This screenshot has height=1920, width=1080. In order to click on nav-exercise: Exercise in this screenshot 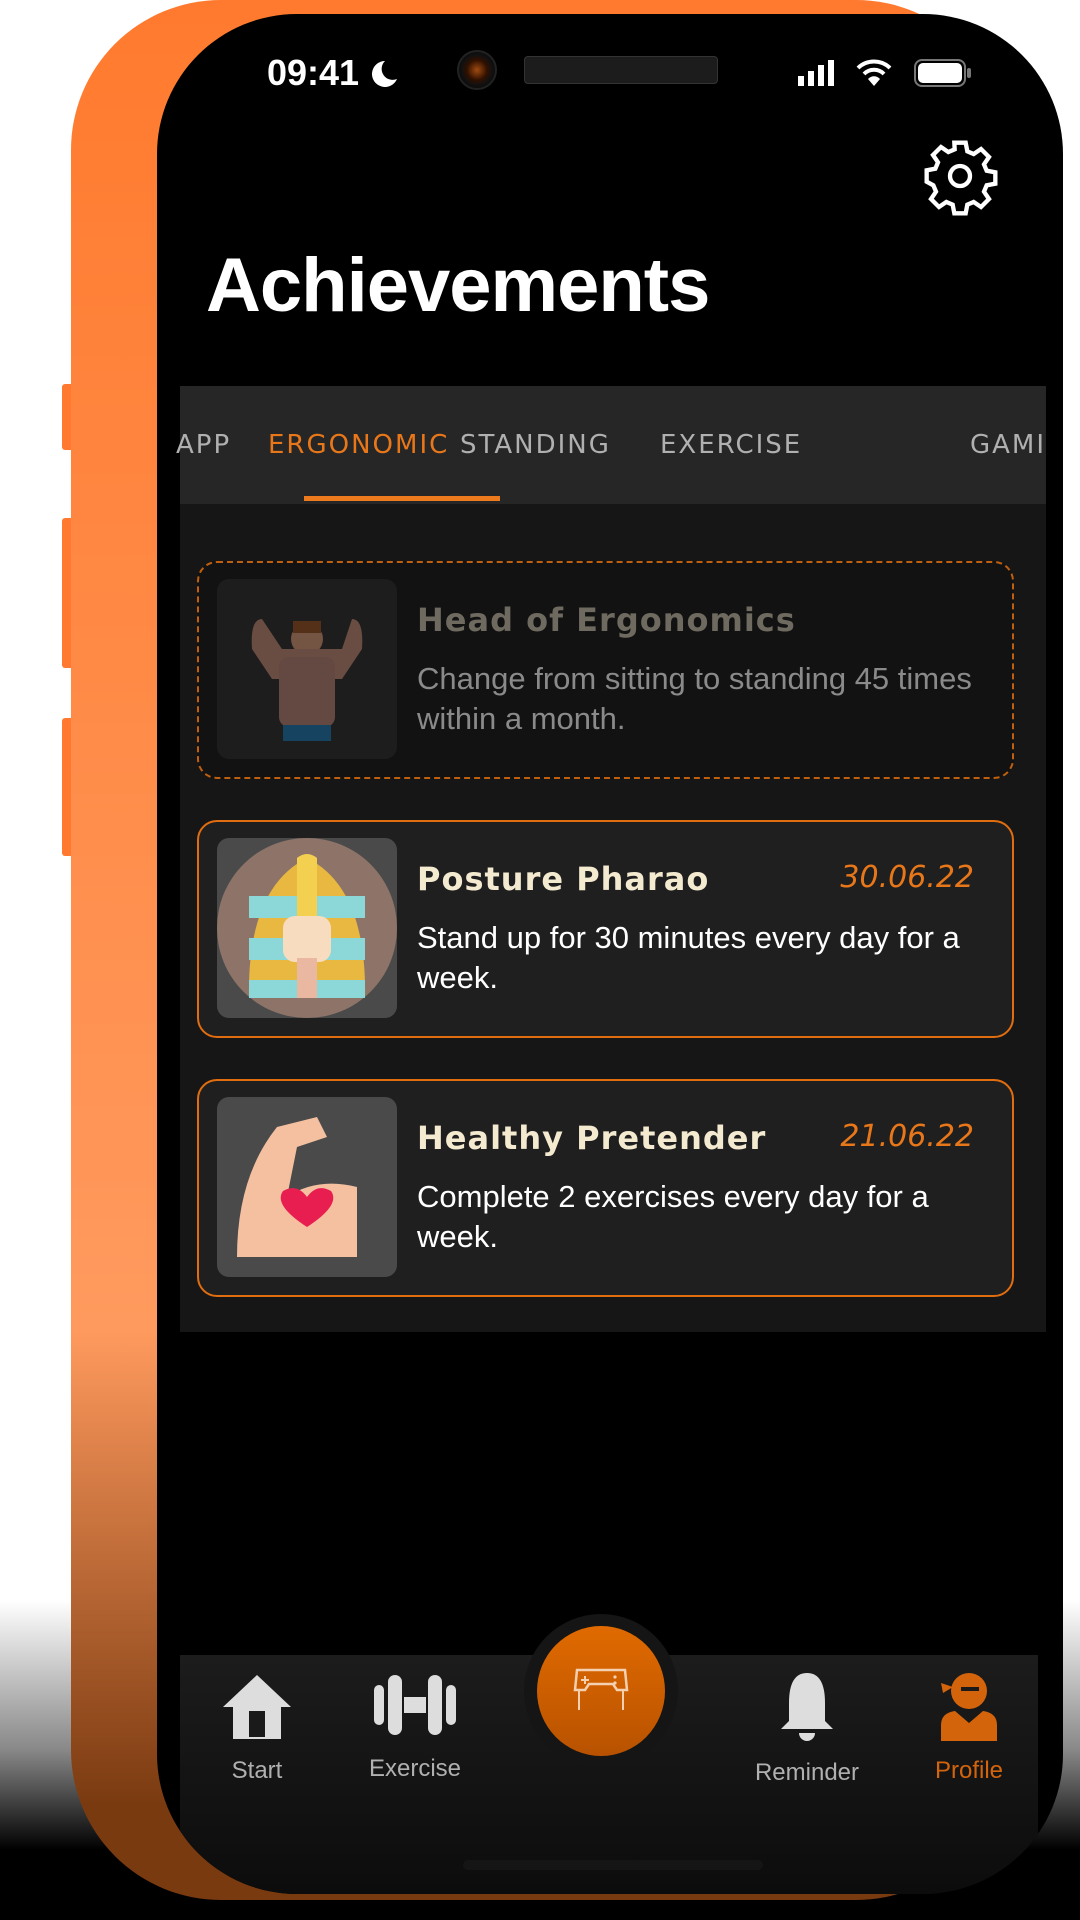, I will do `click(415, 1719)`.